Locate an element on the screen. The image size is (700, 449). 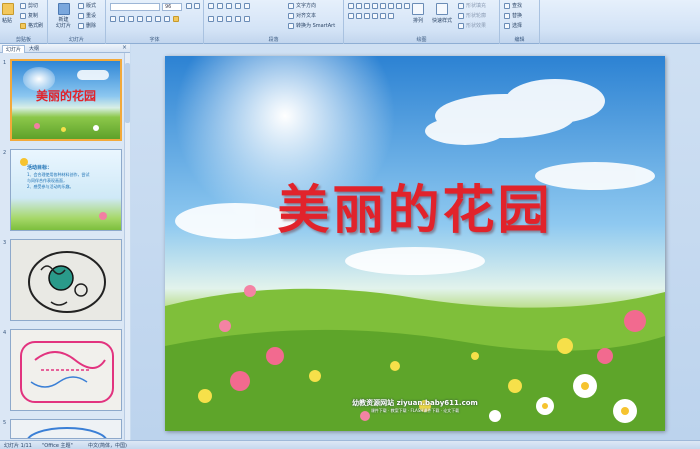
underline-icon is located at coordinates (131, 19).